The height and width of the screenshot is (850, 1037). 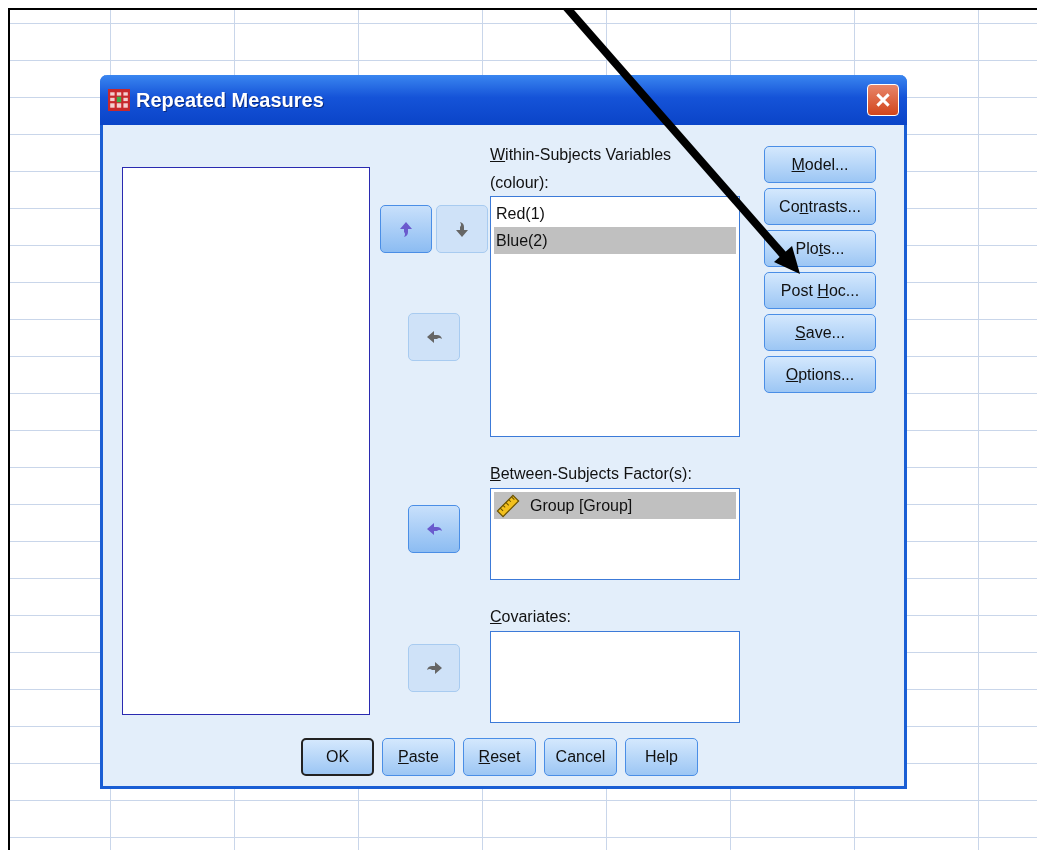 What do you see at coordinates (119, 100) in the screenshot?
I see `grid-icon` at bounding box center [119, 100].